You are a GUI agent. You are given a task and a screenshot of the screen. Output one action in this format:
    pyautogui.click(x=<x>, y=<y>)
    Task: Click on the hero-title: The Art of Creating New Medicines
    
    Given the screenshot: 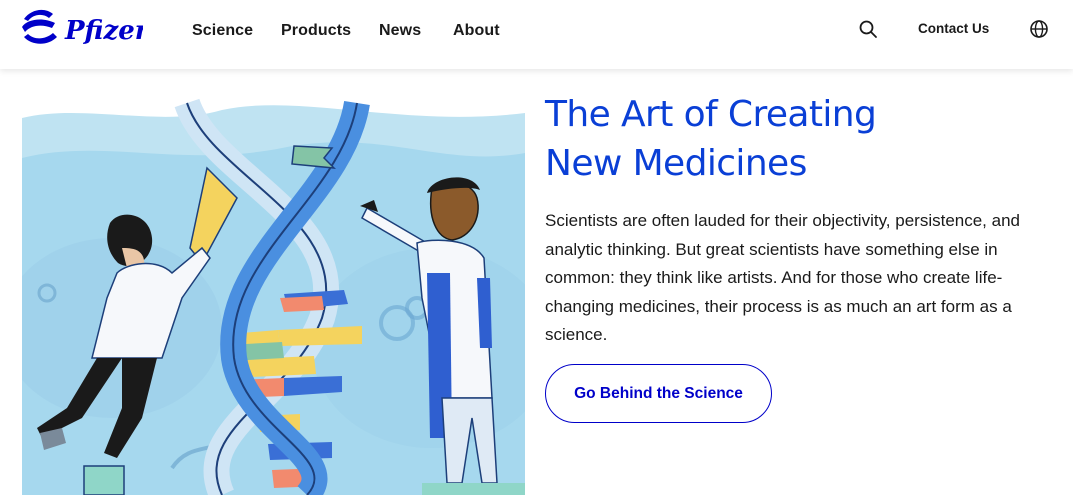 What is the action you would take?
    pyautogui.click(x=785, y=139)
    